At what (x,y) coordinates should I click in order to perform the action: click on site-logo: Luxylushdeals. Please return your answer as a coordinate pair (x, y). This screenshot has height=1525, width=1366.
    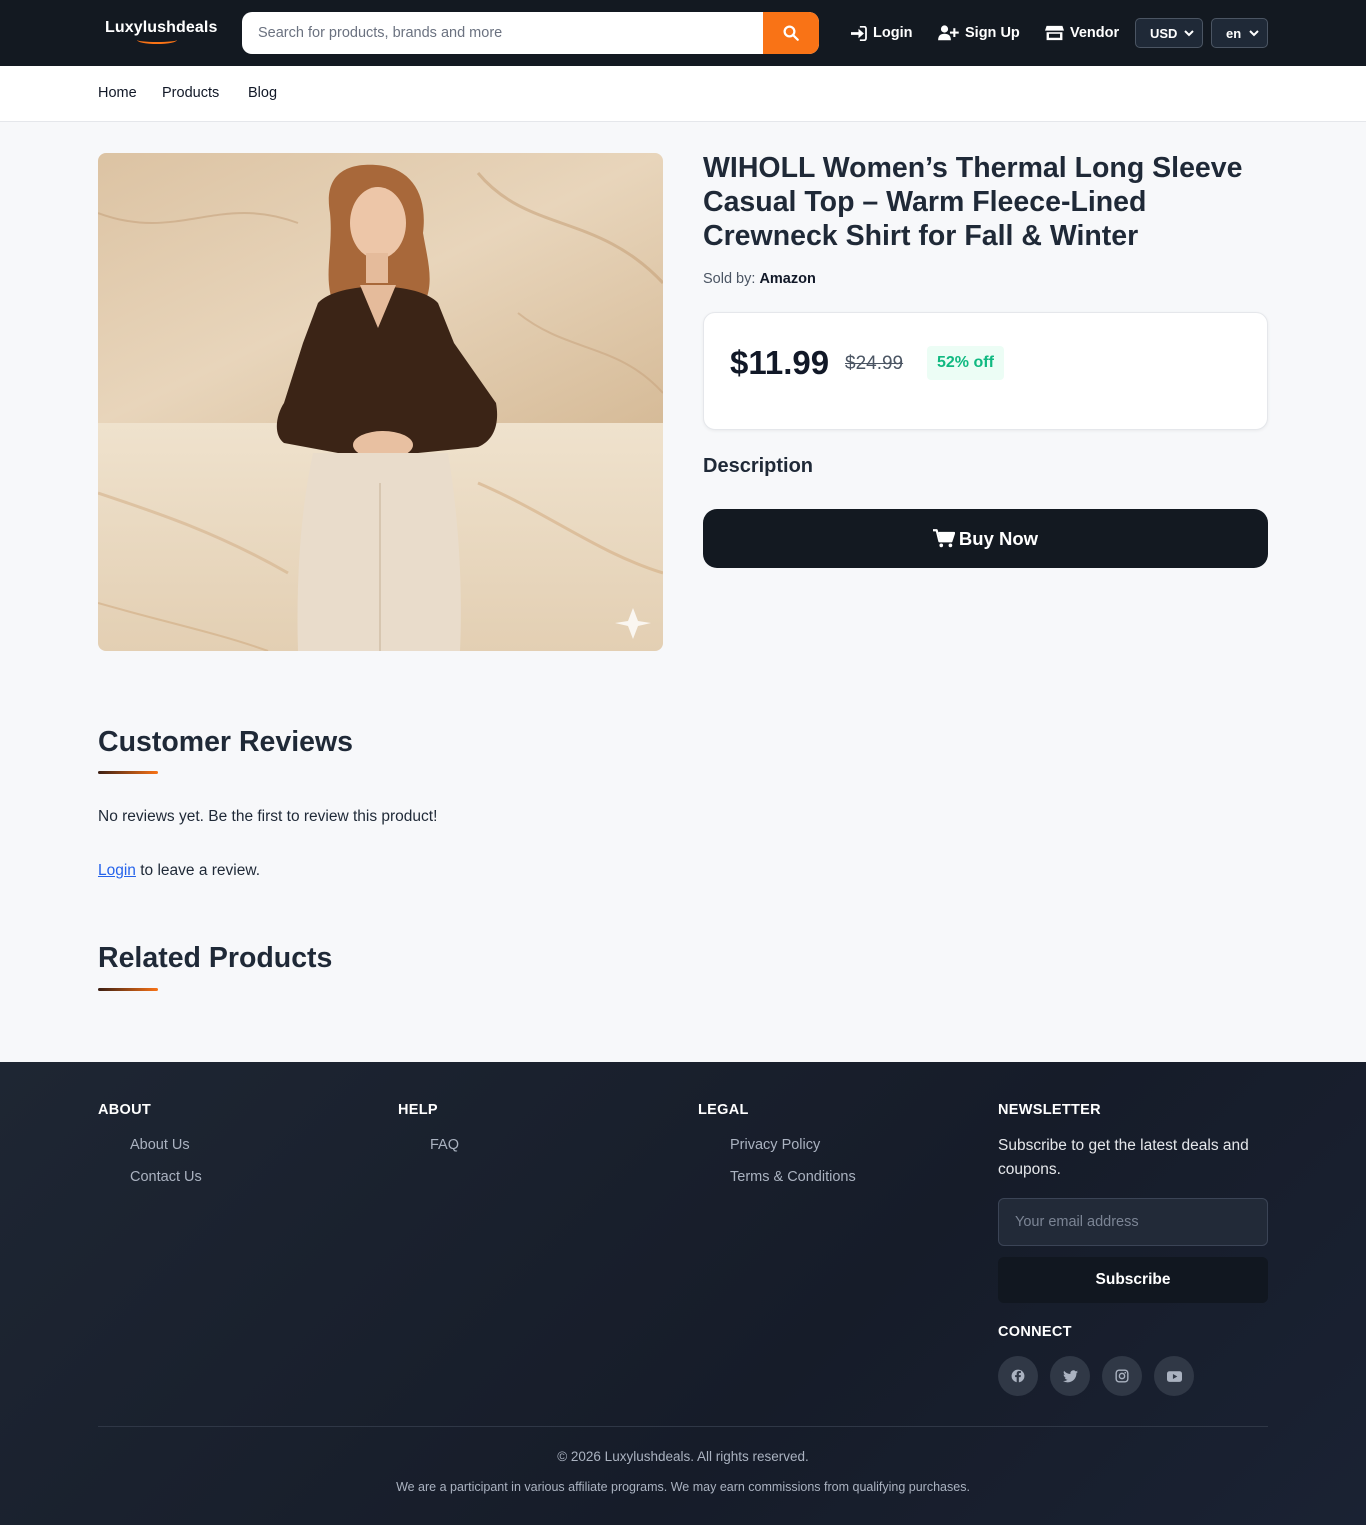
    Looking at the image, I should click on (161, 31).